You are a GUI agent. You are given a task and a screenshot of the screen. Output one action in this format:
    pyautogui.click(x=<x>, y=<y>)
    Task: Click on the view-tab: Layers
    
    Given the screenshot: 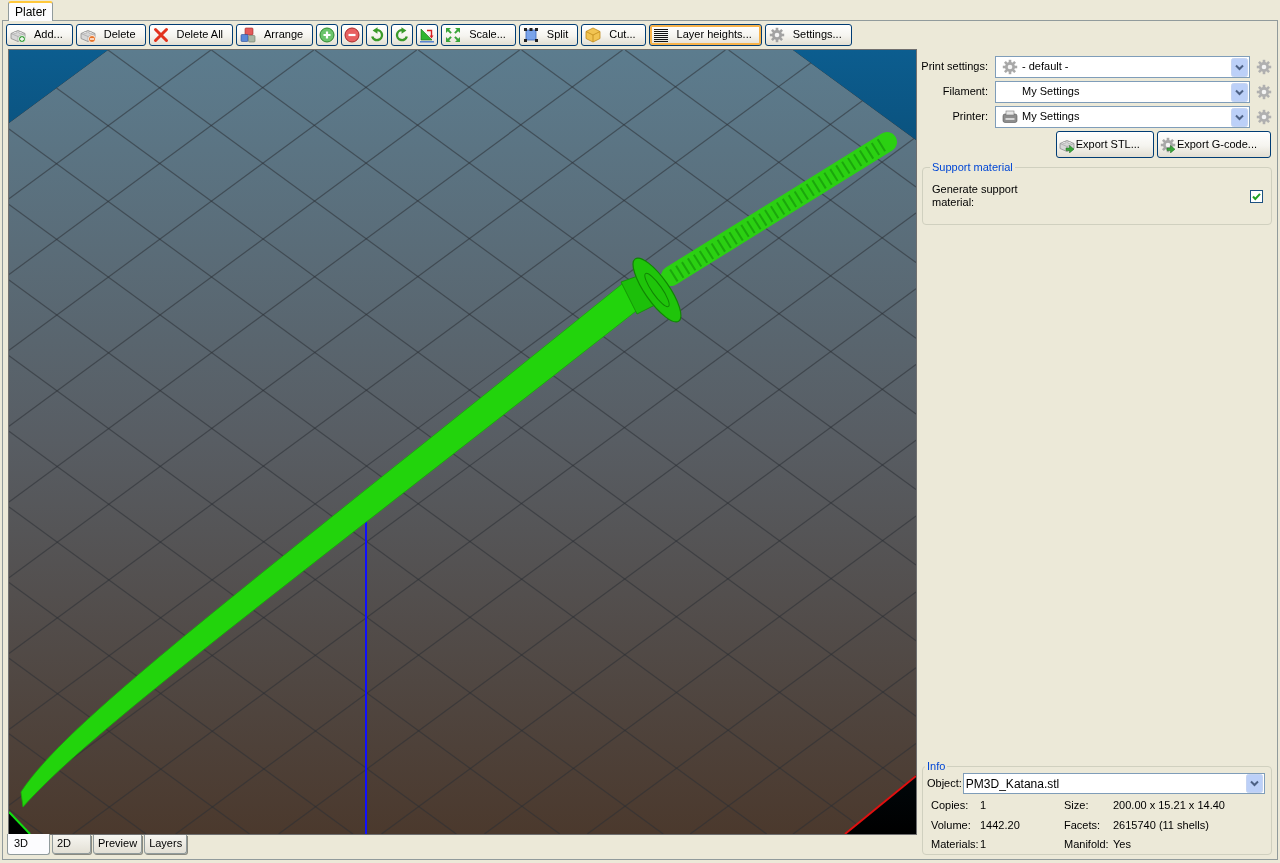 What is the action you would take?
    pyautogui.click(x=166, y=844)
    